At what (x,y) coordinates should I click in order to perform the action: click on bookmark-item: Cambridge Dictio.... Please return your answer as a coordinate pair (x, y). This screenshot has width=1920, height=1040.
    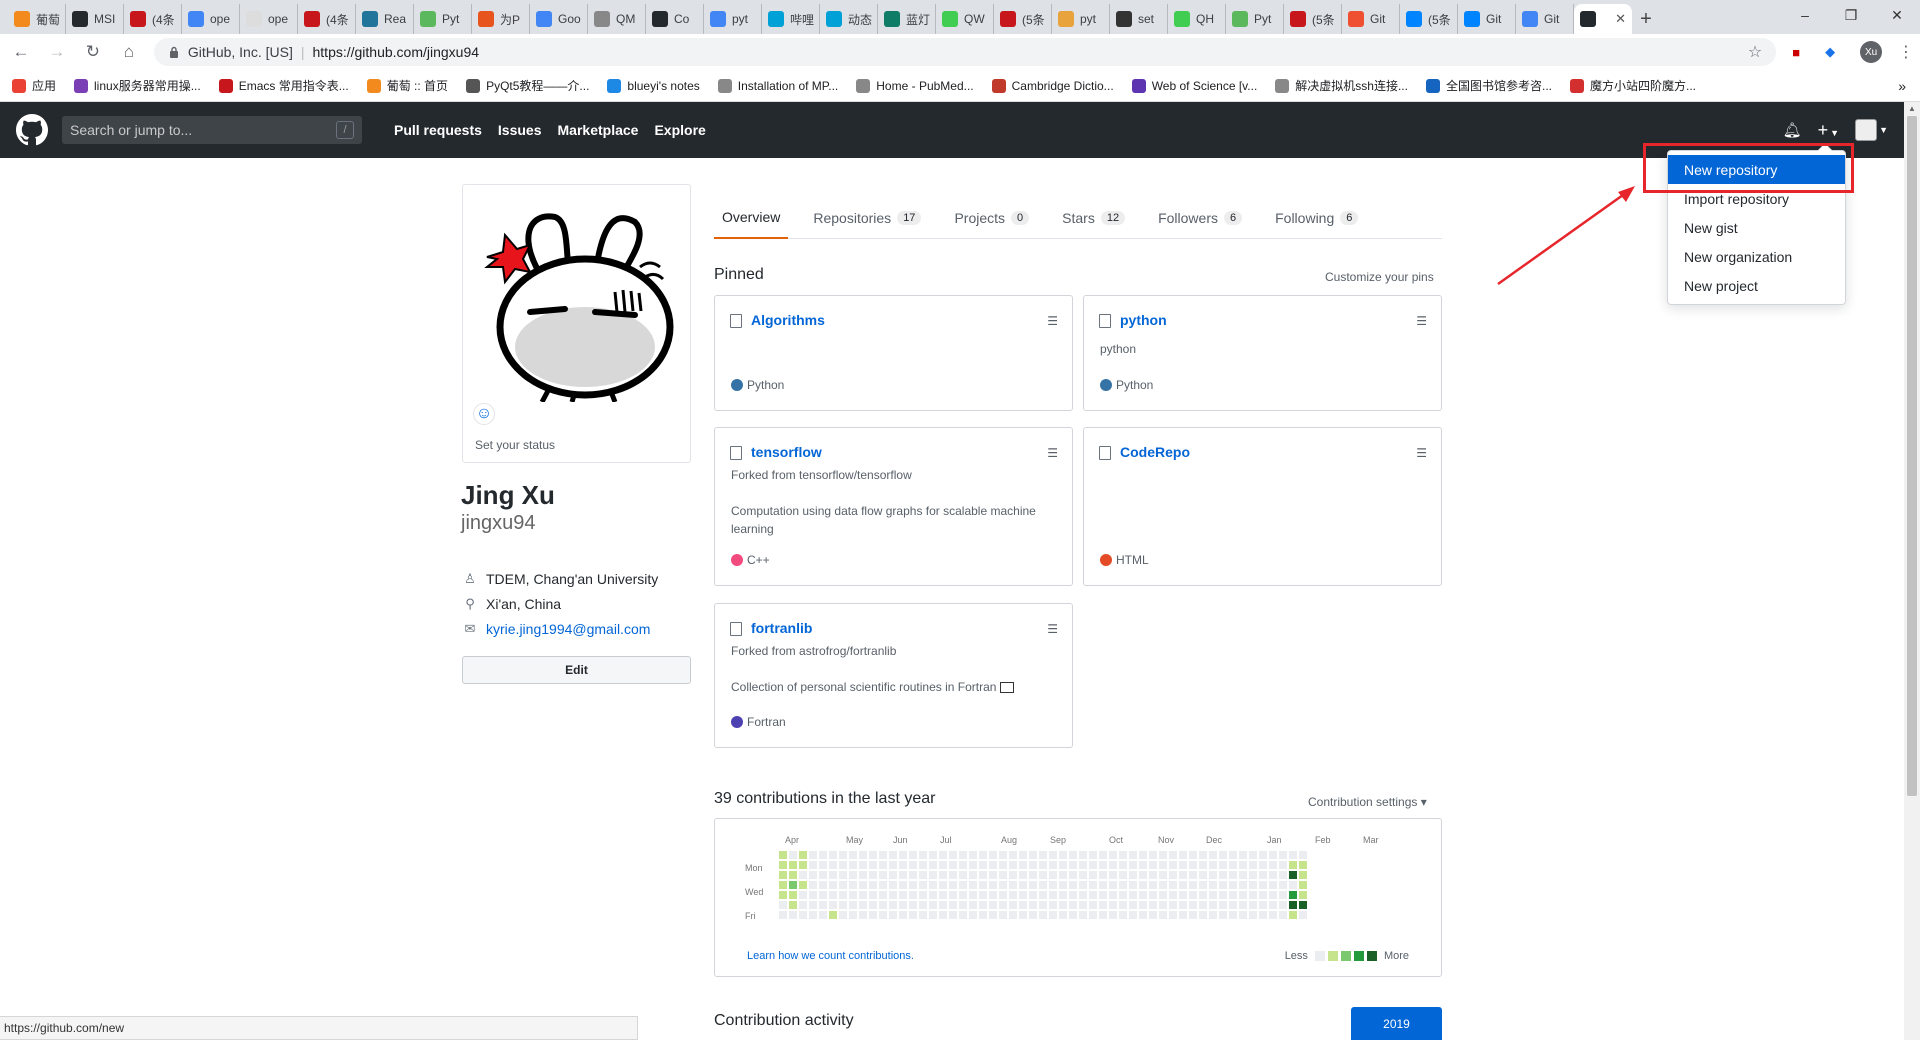
    Looking at the image, I should click on (1052, 85).